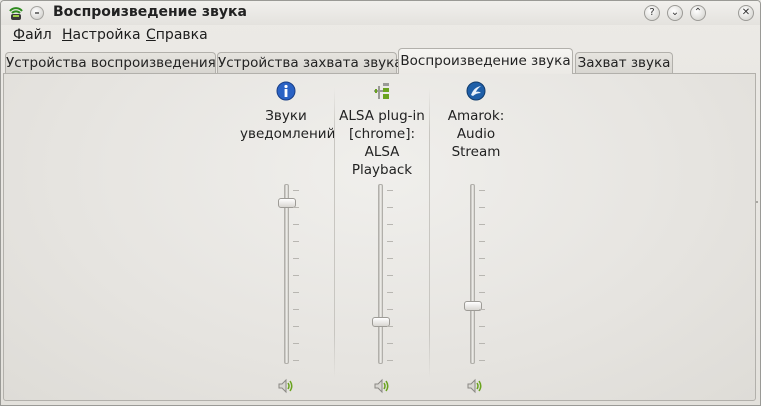  I want to click on menu-settings: Настройка, so click(101, 35).